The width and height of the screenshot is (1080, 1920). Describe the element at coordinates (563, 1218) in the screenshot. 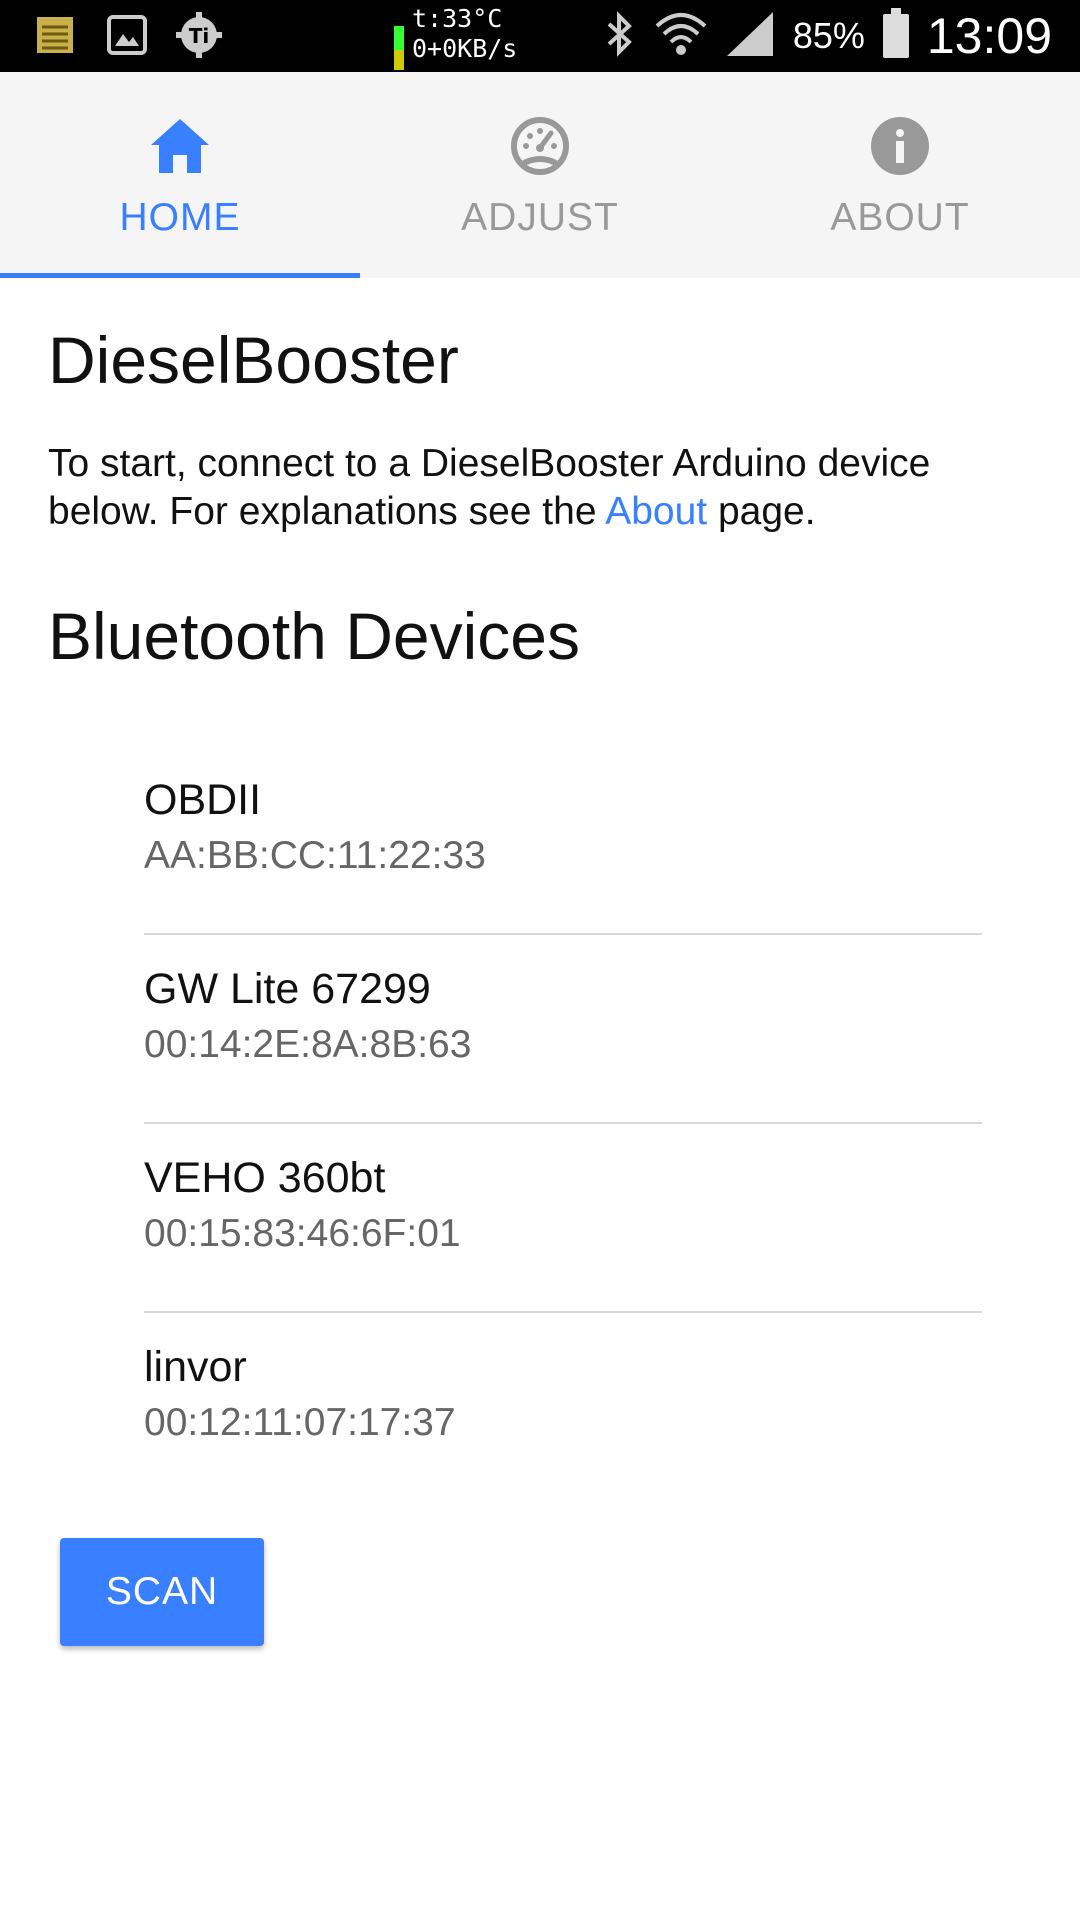

I see `device-item: VEHO 360bt 00:15:83:46:6F:01` at that location.